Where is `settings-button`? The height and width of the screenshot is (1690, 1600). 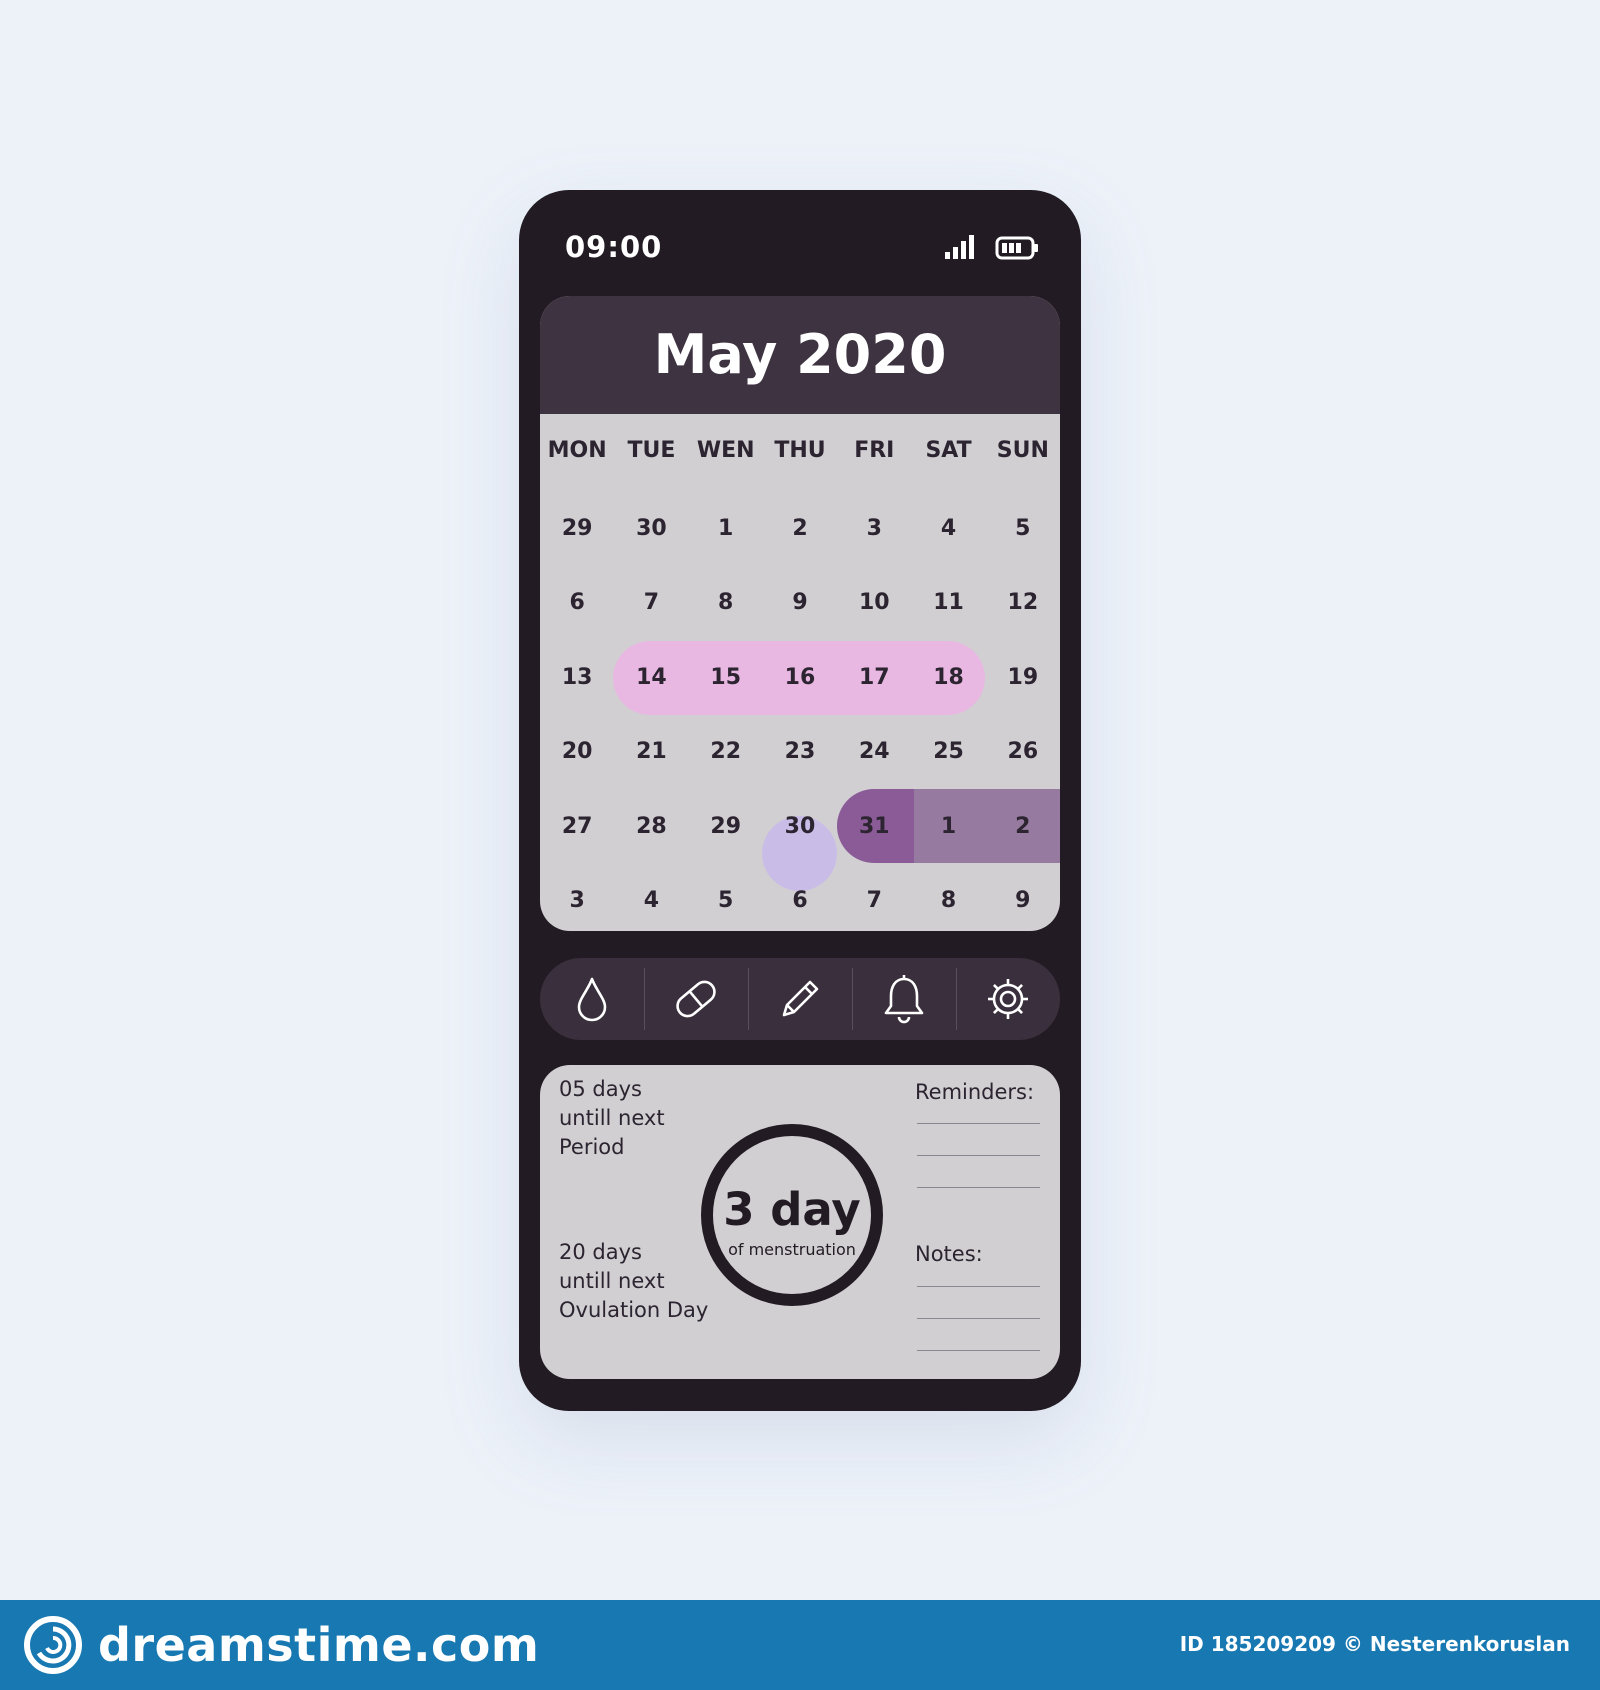 settings-button is located at coordinates (1008, 999).